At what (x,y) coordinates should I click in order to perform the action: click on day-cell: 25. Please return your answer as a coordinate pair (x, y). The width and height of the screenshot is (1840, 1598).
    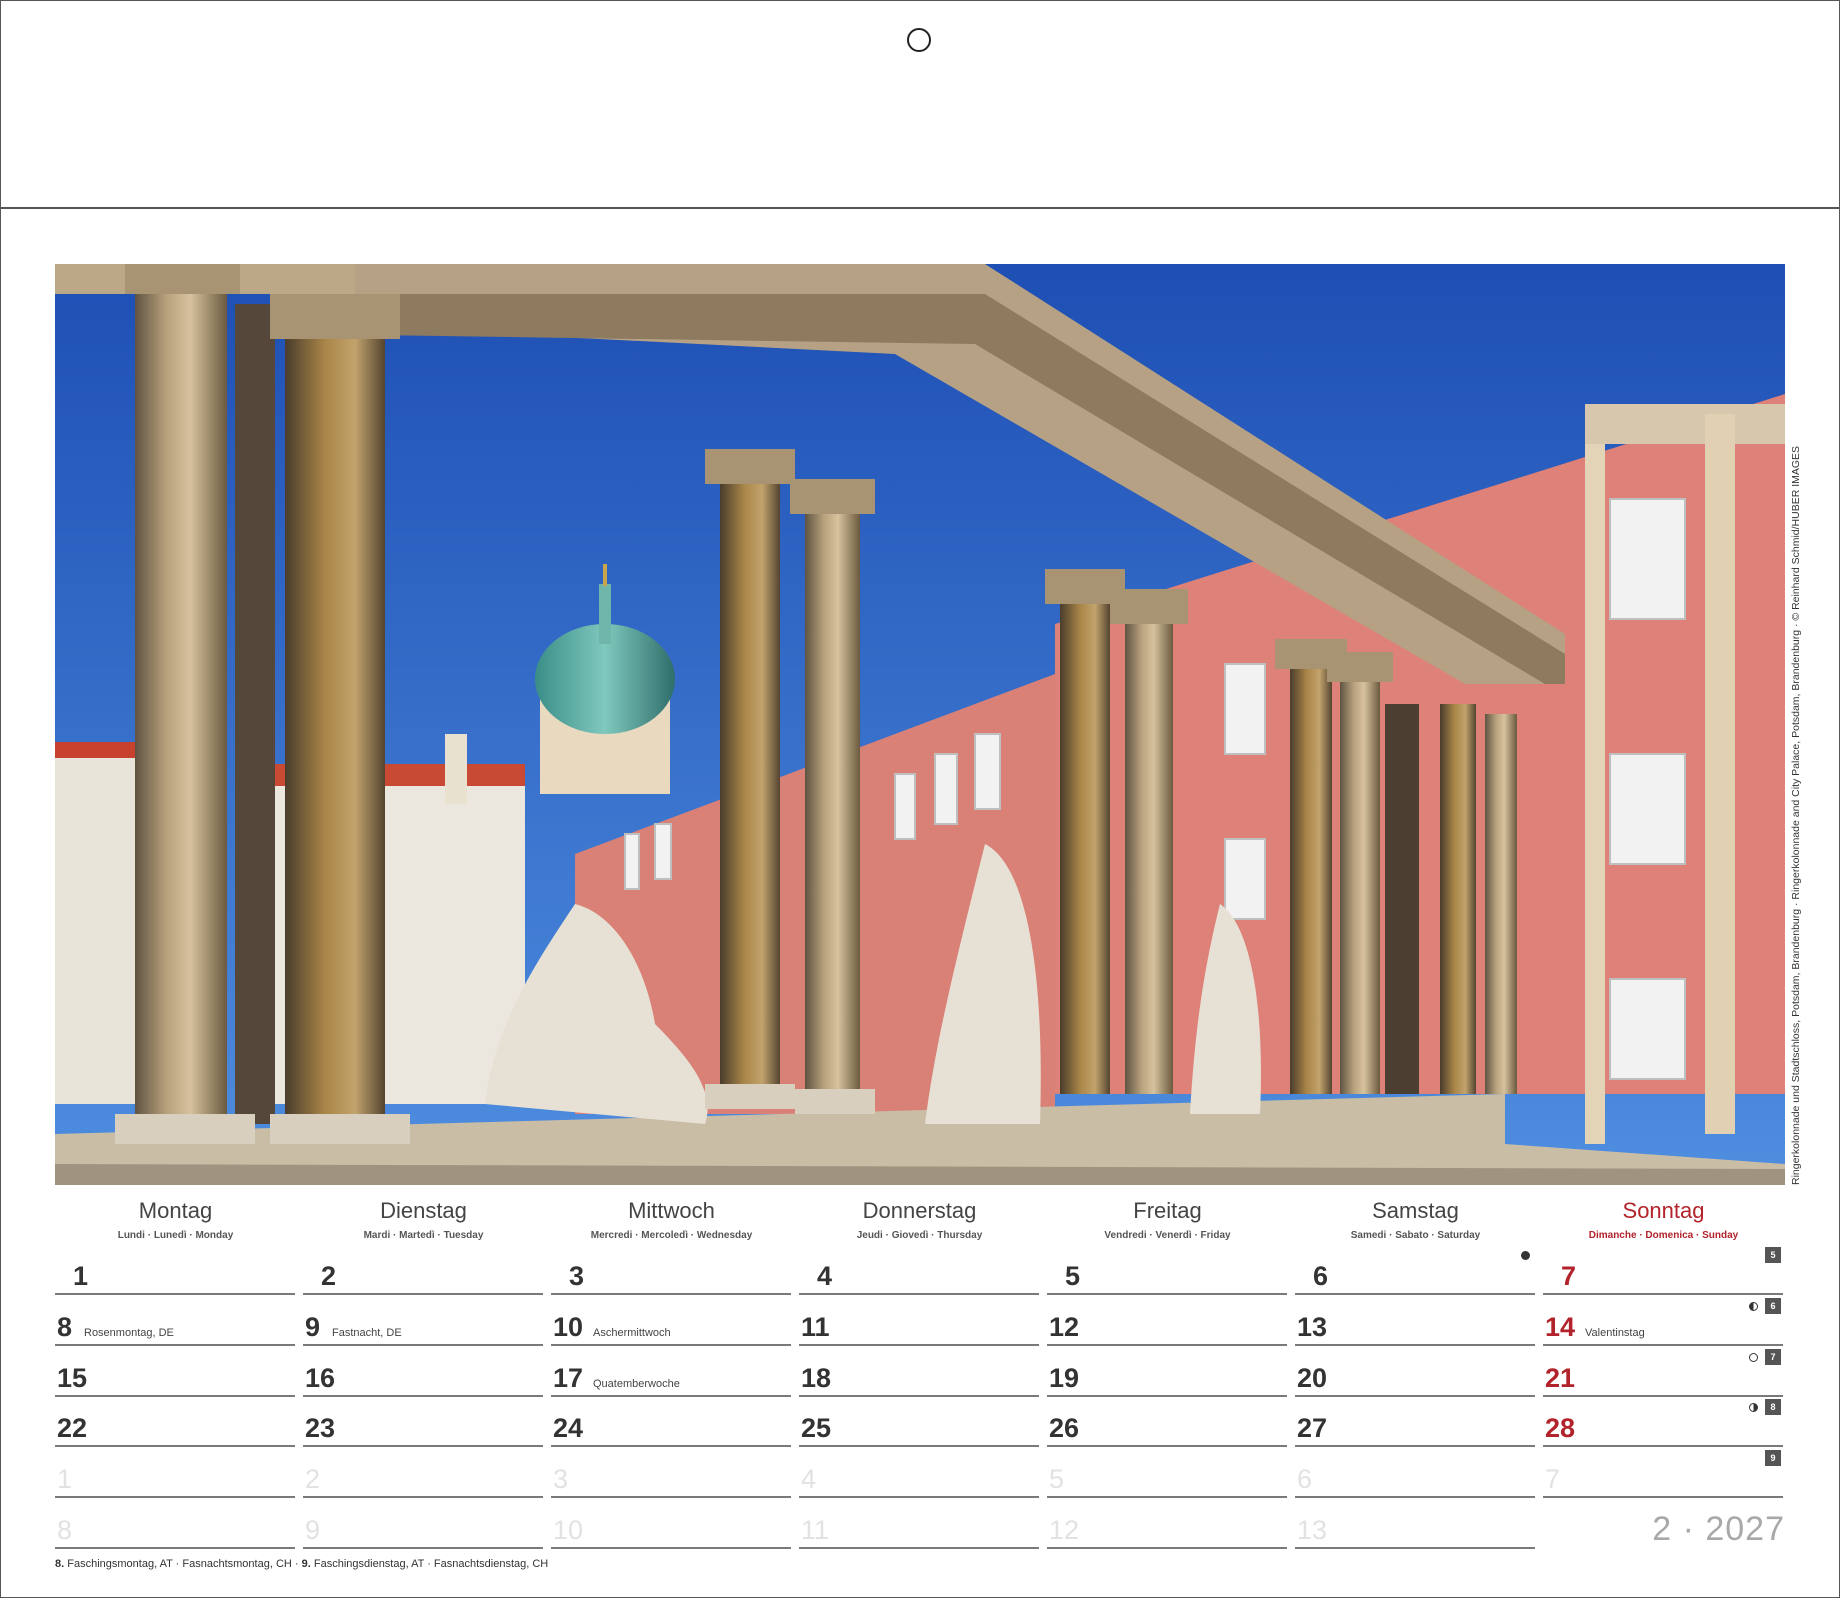
    Looking at the image, I should click on (919, 1422).